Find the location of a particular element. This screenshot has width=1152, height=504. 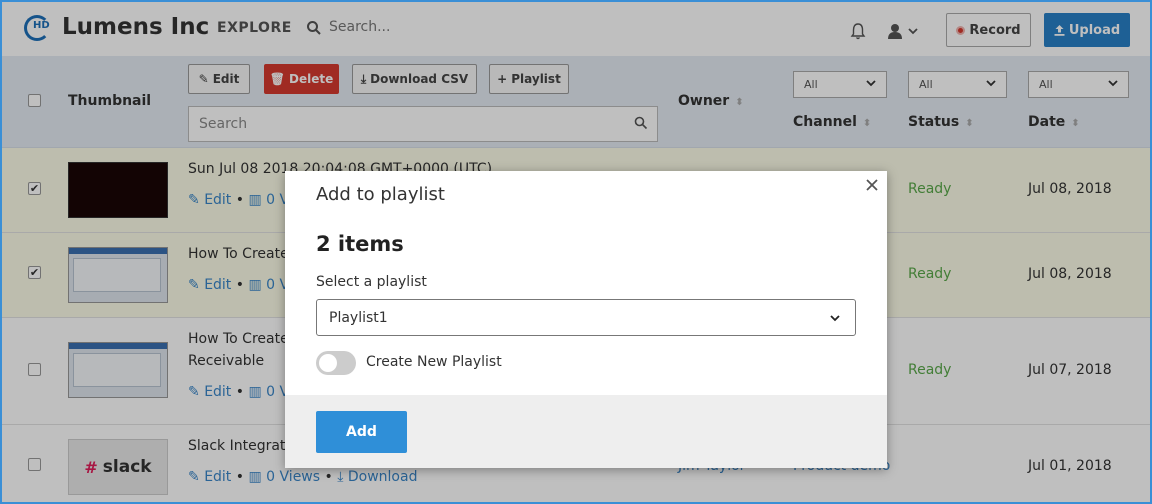

playlist-select-label: Select a playlist is located at coordinates (371, 282).